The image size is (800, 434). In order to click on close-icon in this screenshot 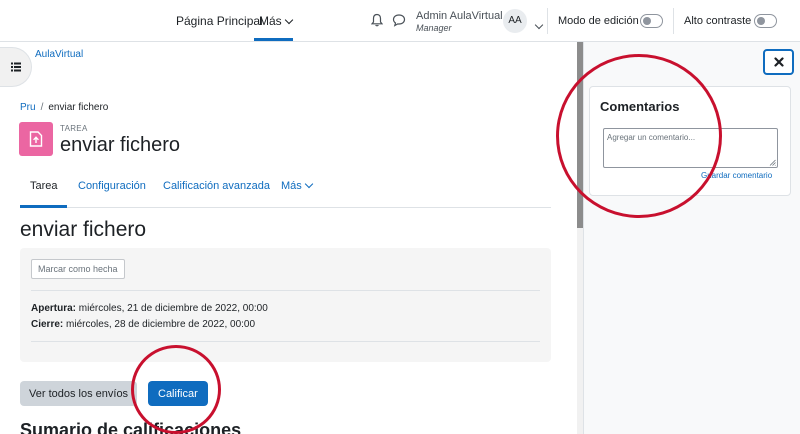, I will do `click(779, 62)`.